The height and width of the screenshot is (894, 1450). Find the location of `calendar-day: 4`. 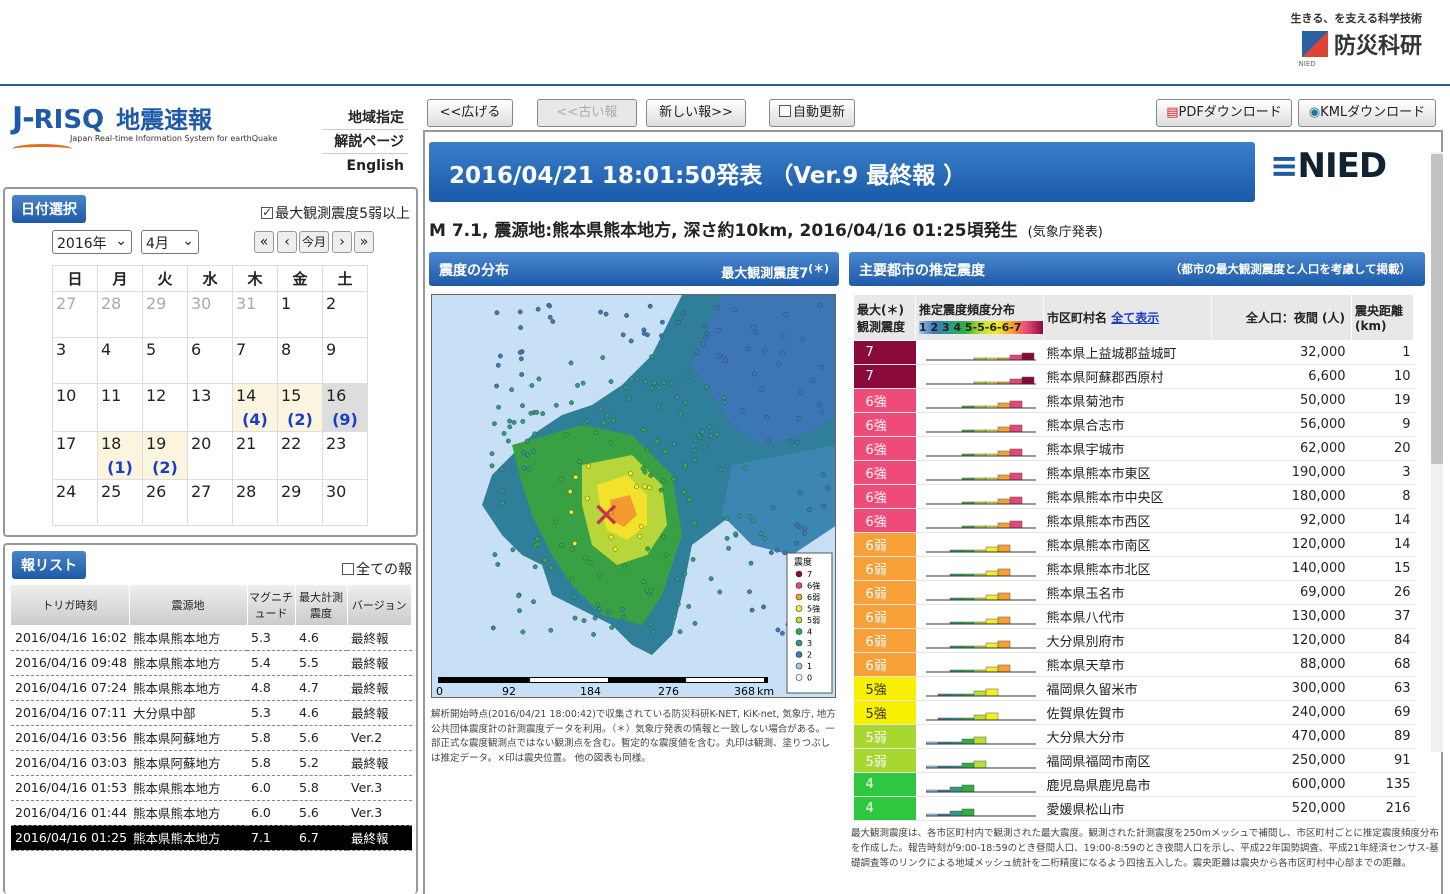

calendar-day: 4 is located at coordinates (120, 360).